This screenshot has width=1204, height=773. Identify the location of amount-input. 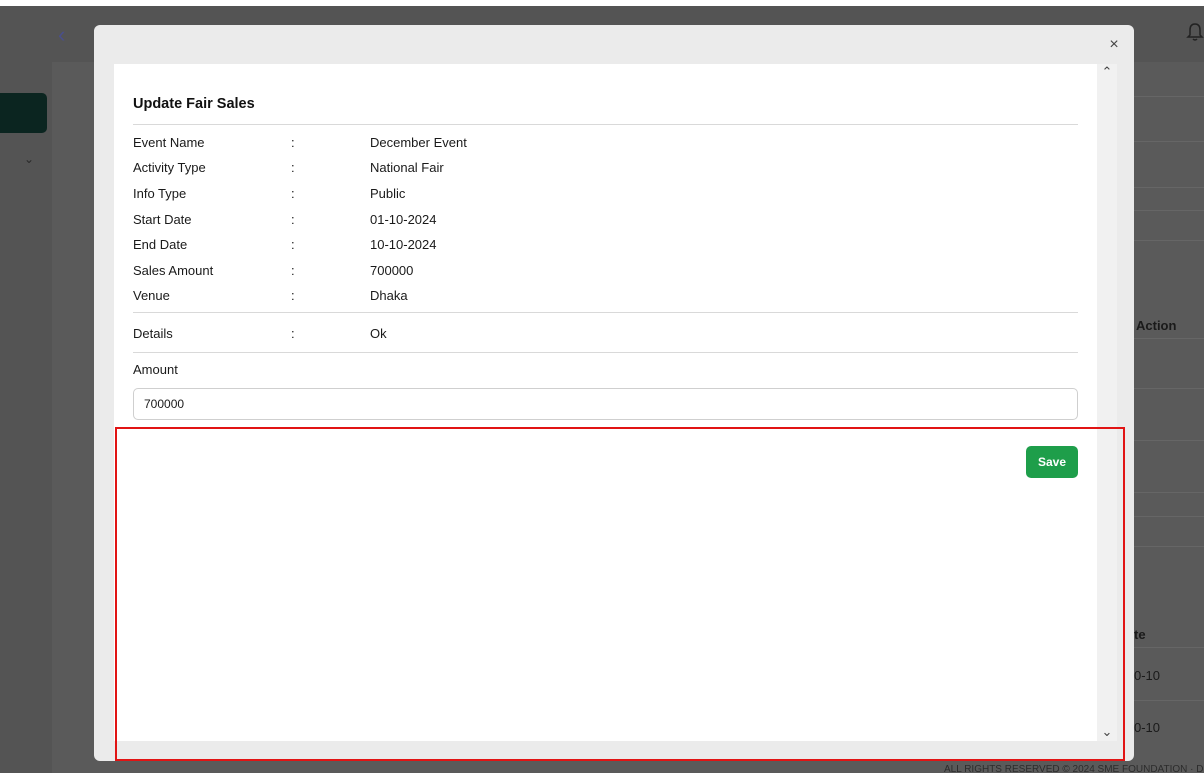
(605, 404).